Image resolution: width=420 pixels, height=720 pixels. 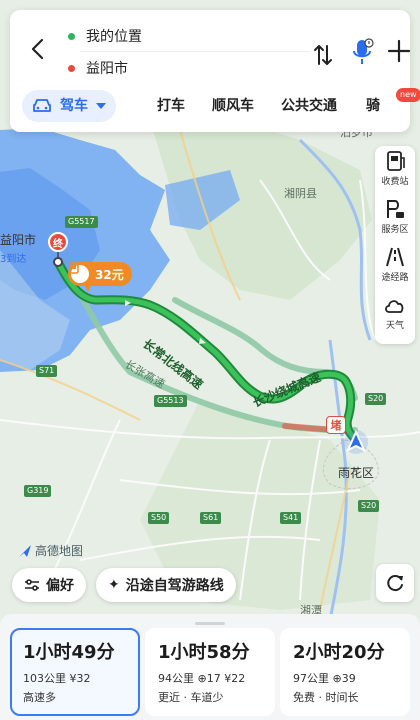 What do you see at coordinates (109, 274) in the screenshot?
I see `toll-amount: 32元` at bounding box center [109, 274].